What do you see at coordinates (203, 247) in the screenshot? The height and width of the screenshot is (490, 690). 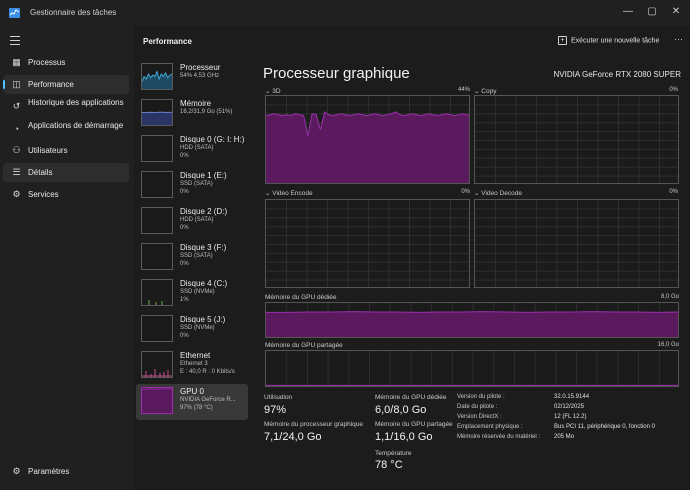 I see `device-name: Disque 3 (F:)` at bounding box center [203, 247].